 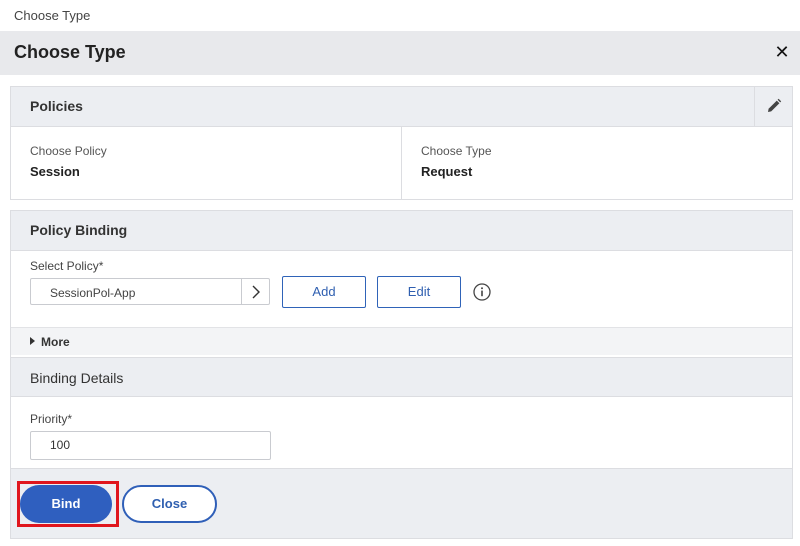 What do you see at coordinates (93, 293) in the screenshot?
I see `select-policy-value: SessionPol-App` at bounding box center [93, 293].